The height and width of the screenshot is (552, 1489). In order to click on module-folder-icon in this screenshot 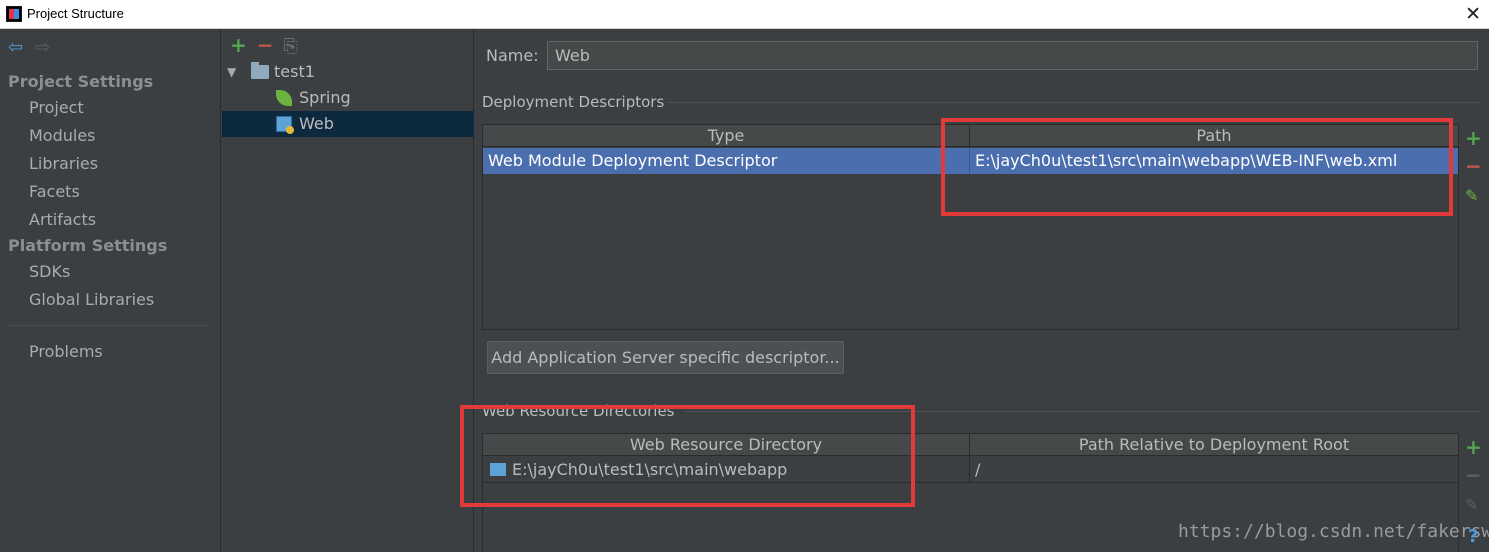, I will do `click(260, 70)`.